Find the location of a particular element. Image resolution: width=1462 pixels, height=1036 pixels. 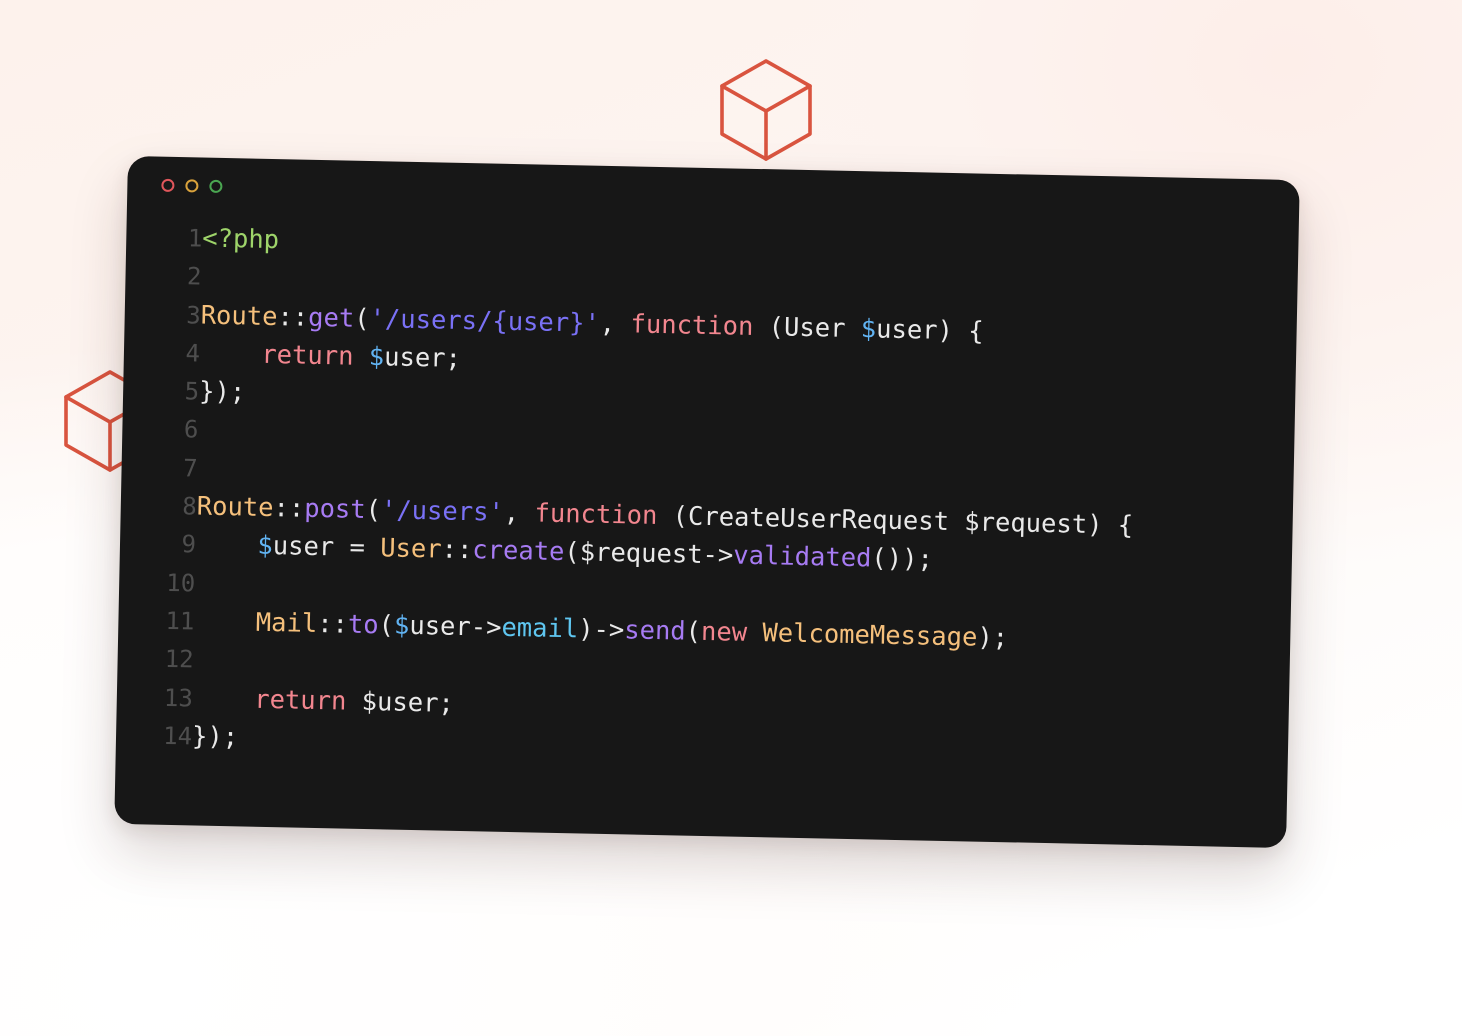

line-number: 5 is located at coordinates (192, 391).